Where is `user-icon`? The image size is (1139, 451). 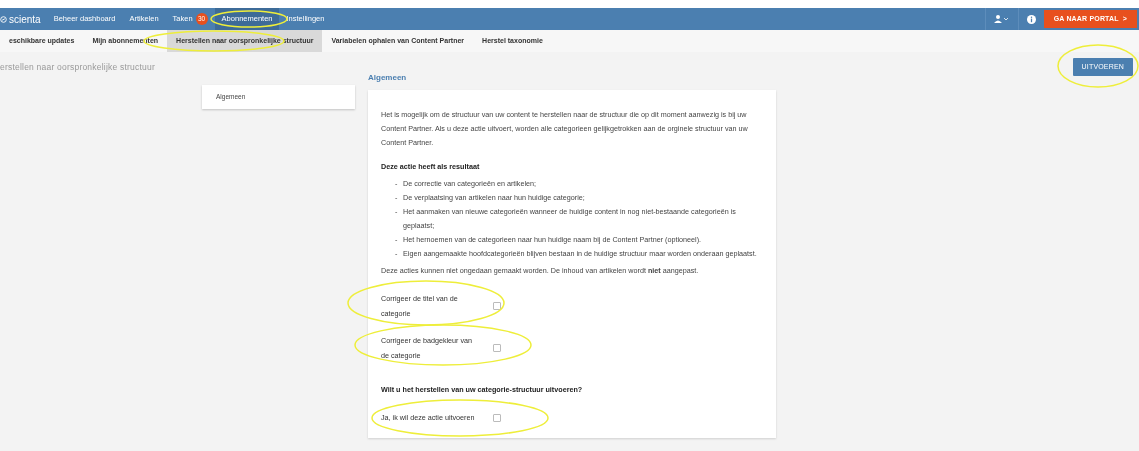
user-icon is located at coordinates (1001, 19).